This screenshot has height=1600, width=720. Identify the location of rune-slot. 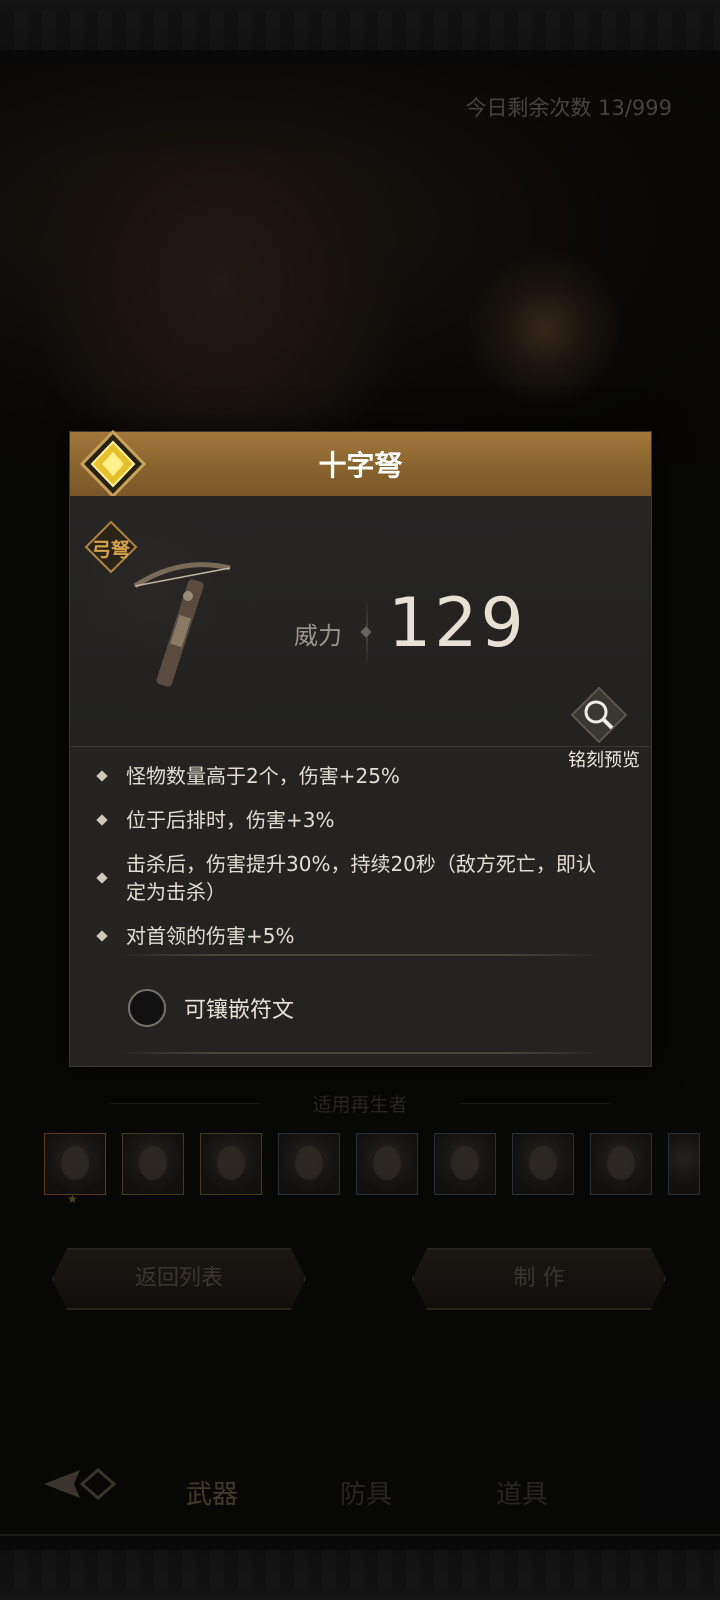
(147, 1008).